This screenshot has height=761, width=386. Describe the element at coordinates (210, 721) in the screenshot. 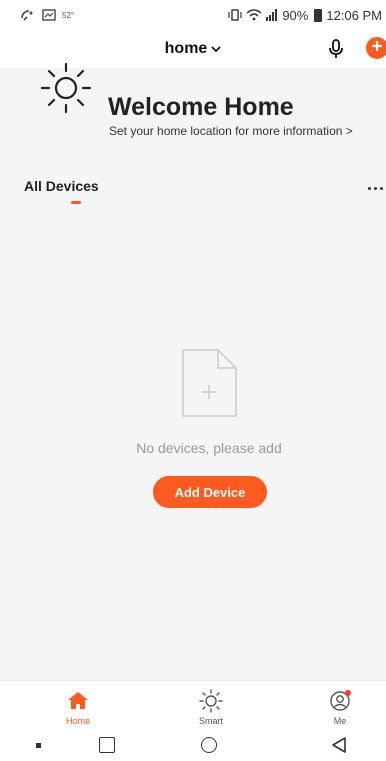

I see `tab-label: Smart` at that location.